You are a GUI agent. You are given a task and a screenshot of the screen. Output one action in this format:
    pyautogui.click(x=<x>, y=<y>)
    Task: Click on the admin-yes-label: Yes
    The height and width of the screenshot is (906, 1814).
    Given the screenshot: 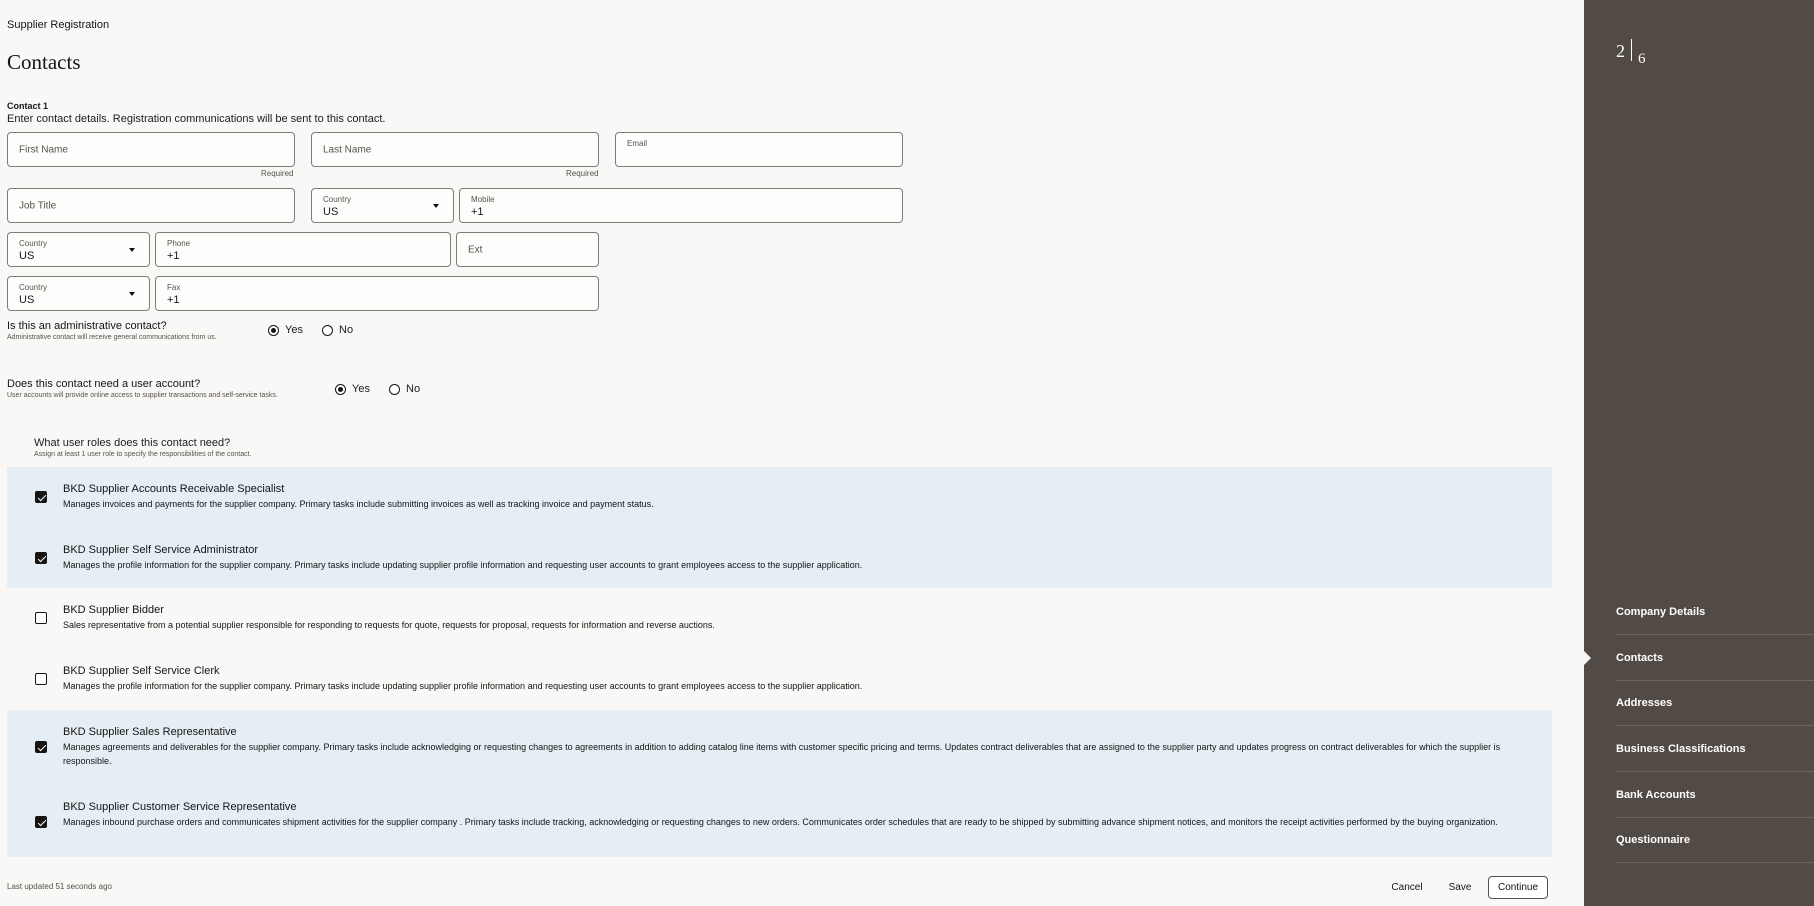 What is the action you would take?
    pyautogui.click(x=294, y=330)
    